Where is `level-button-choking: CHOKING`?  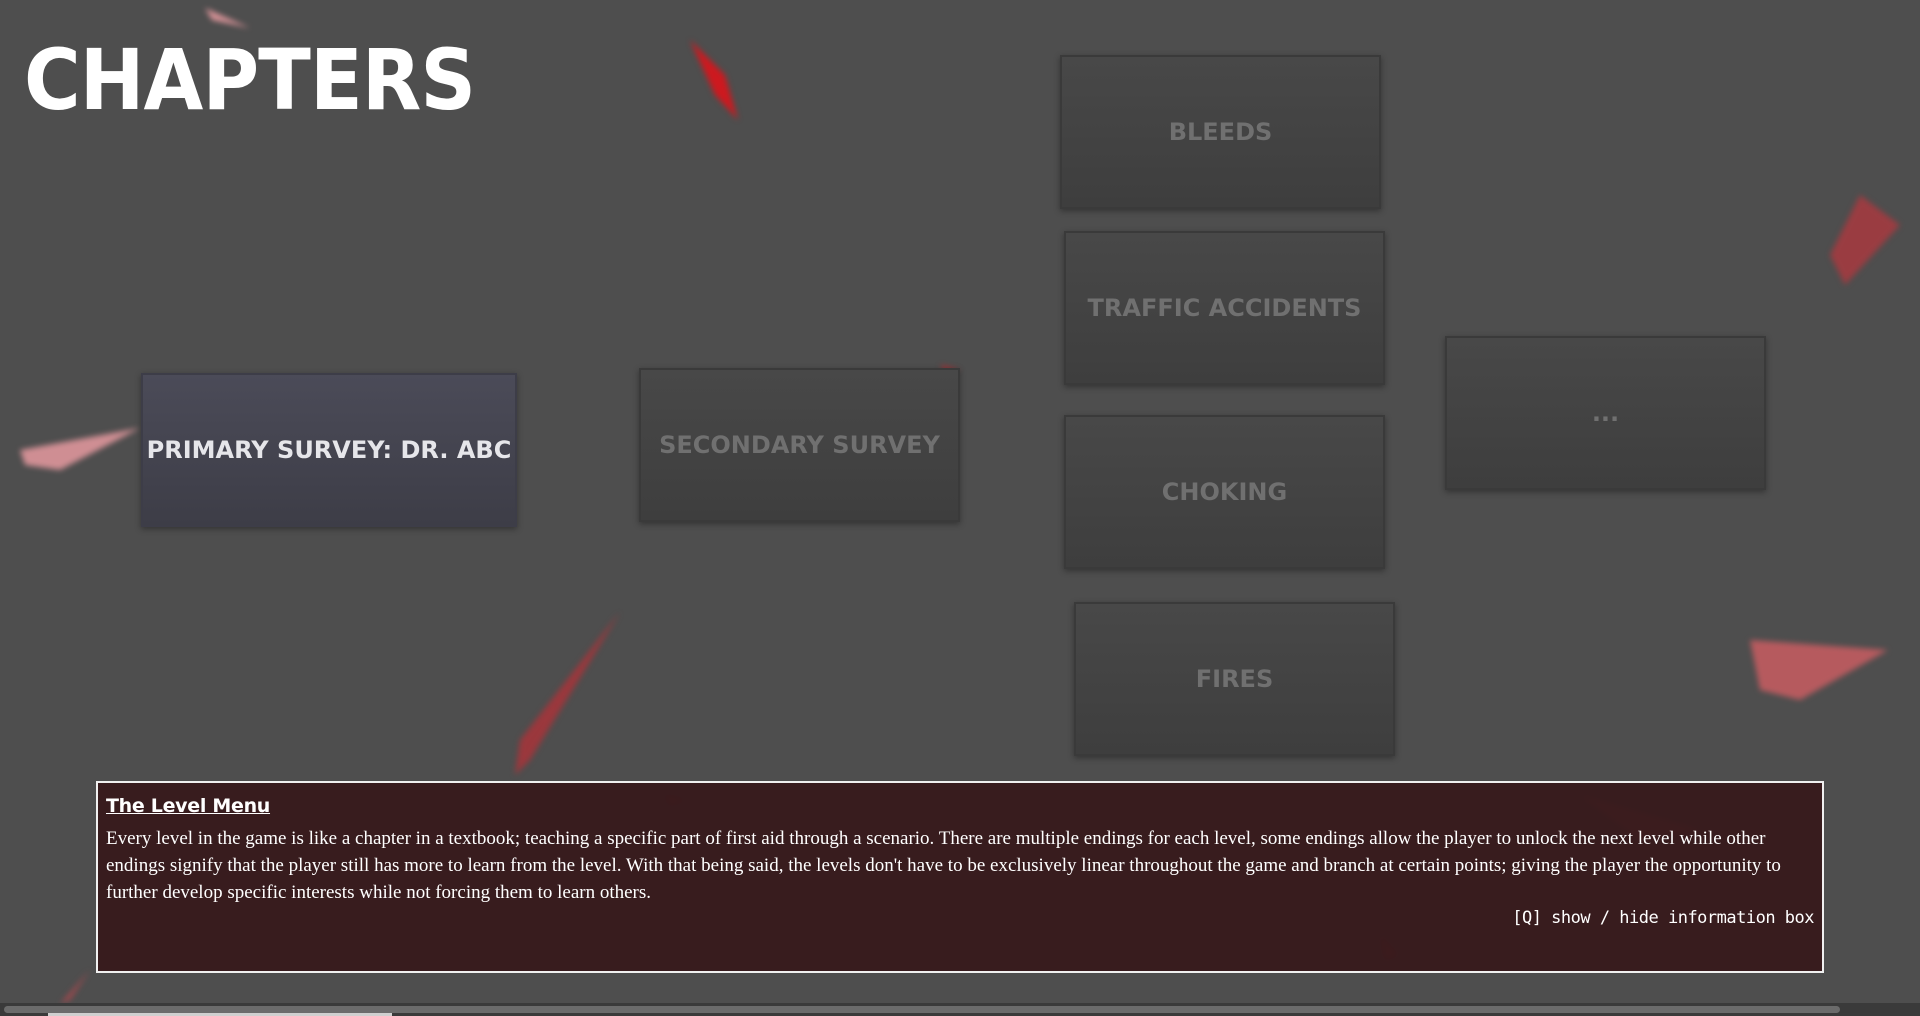
level-button-choking: CHOKING is located at coordinates (1224, 492).